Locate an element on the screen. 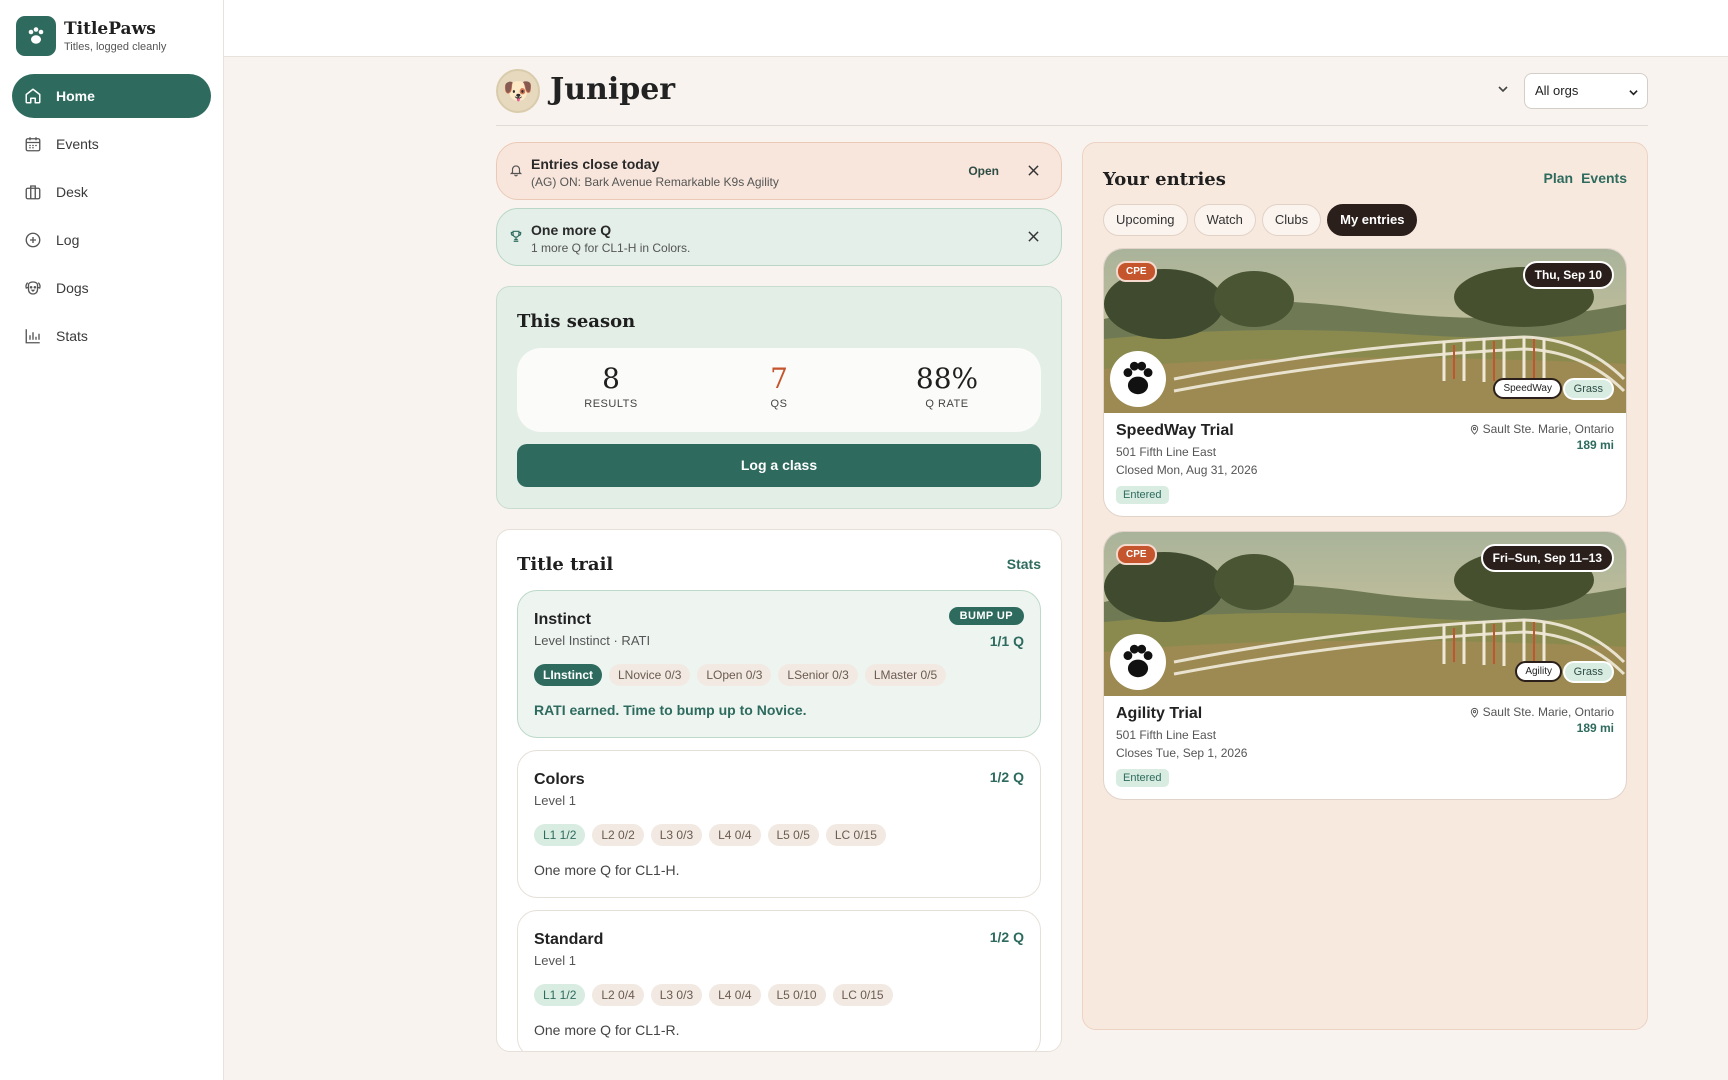 Image resolution: width=1728 pixels, height=1080 pixels. date-badge: Thu, Sep 10 is located at coordinates (1568, 275).